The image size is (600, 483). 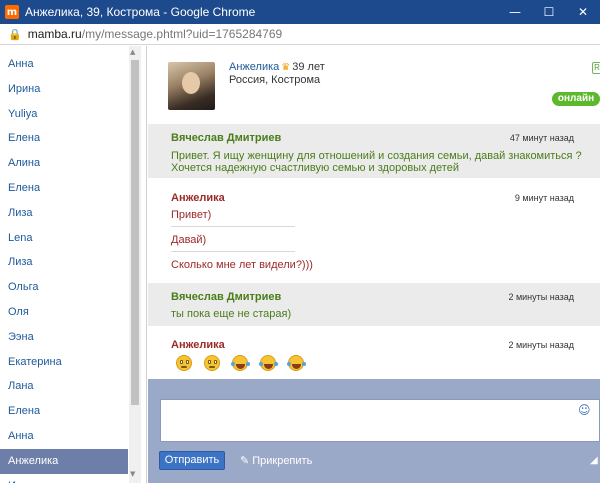 I want to click on sidebar-scrollbar-thumb, so click(x=135, y=232).